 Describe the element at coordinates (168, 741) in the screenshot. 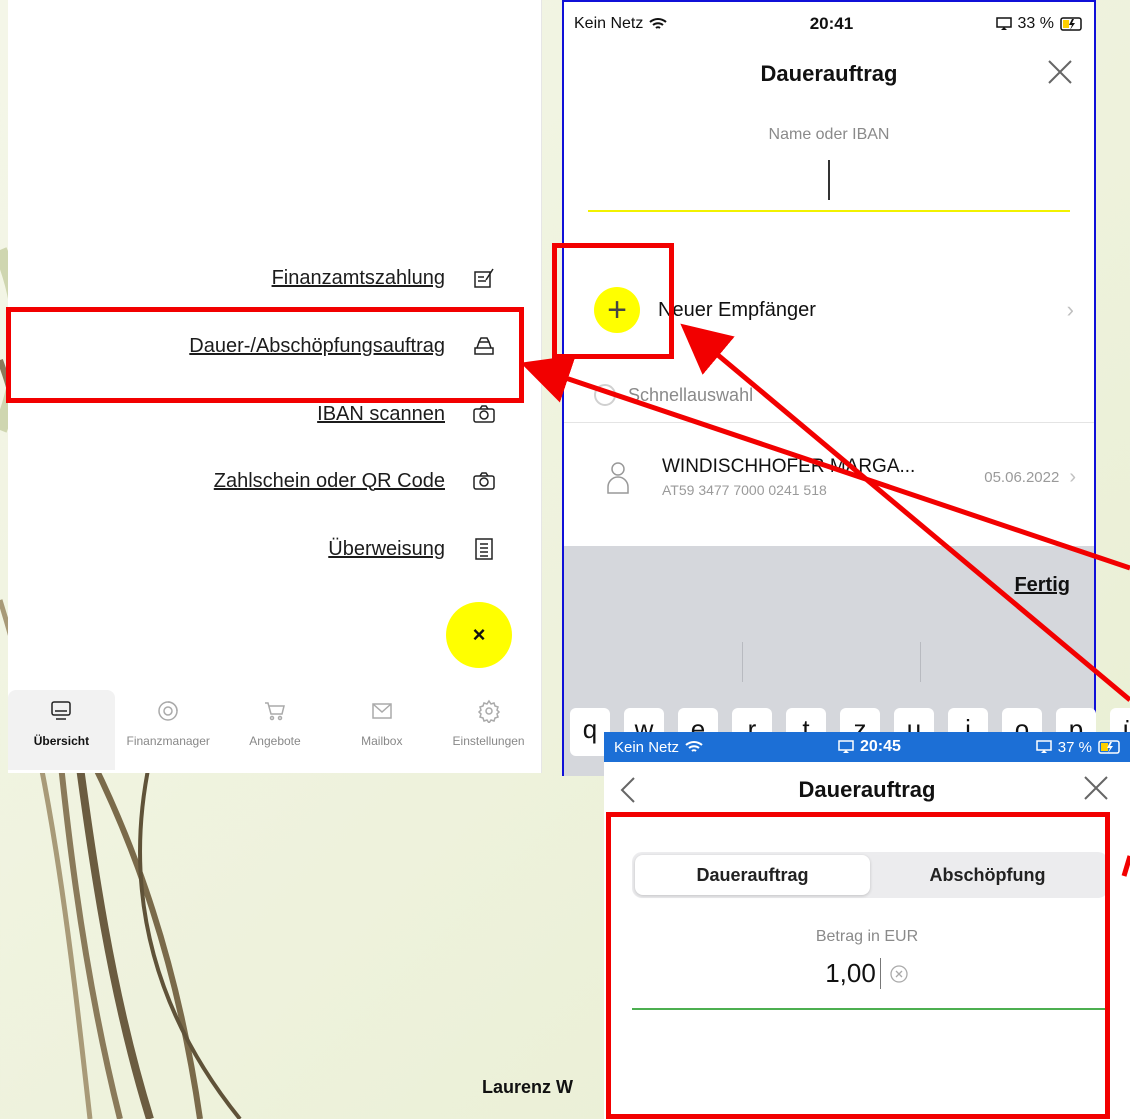

I see `tab-label: Finanzmanager` at that location.